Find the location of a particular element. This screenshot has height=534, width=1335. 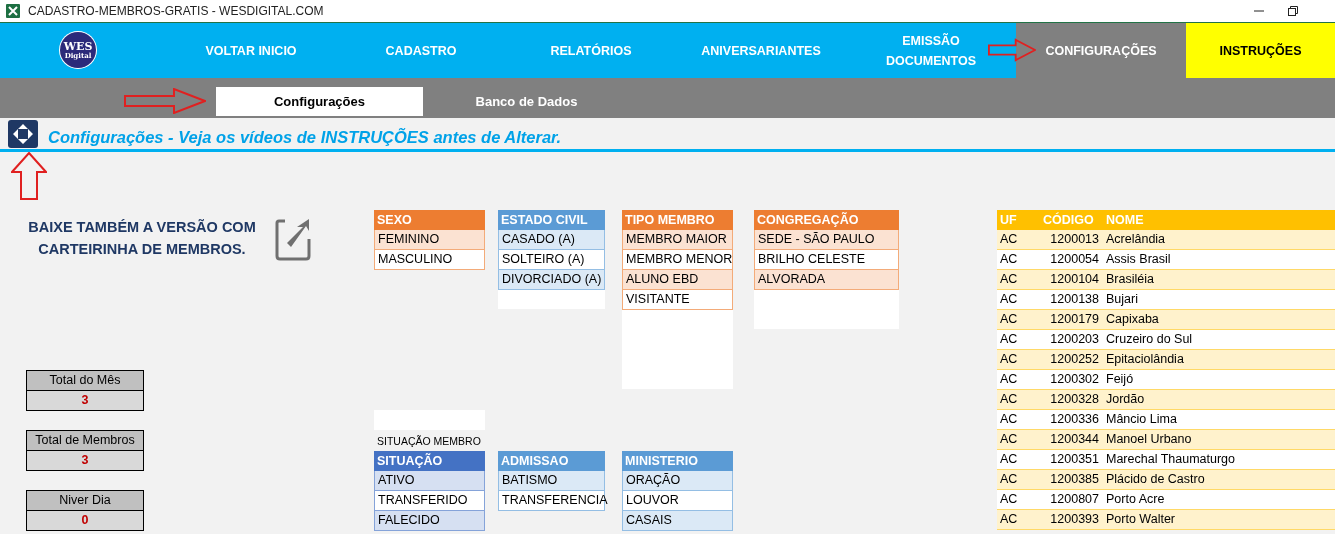

list-item: DIVORCIADO (A) is located at coordinates (551, 280).